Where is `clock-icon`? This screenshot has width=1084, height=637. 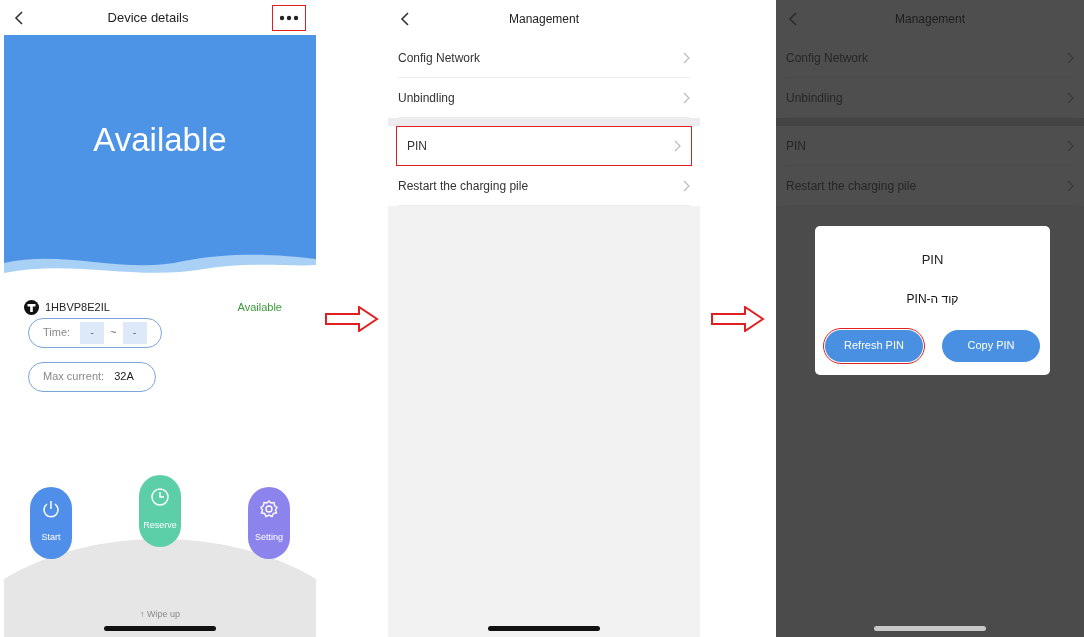
clock-icon is located at coordinates (160, 497).